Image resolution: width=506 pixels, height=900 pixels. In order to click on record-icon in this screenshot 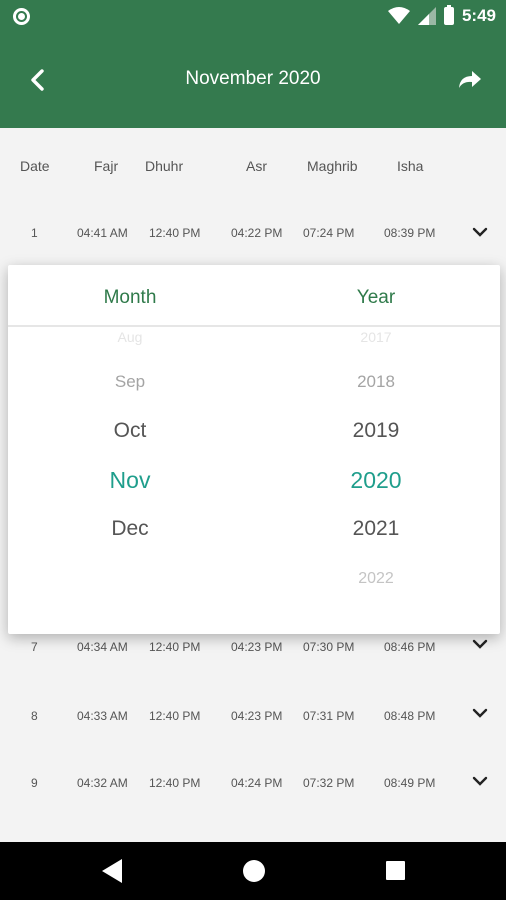, I will do `click(21, 16)`.